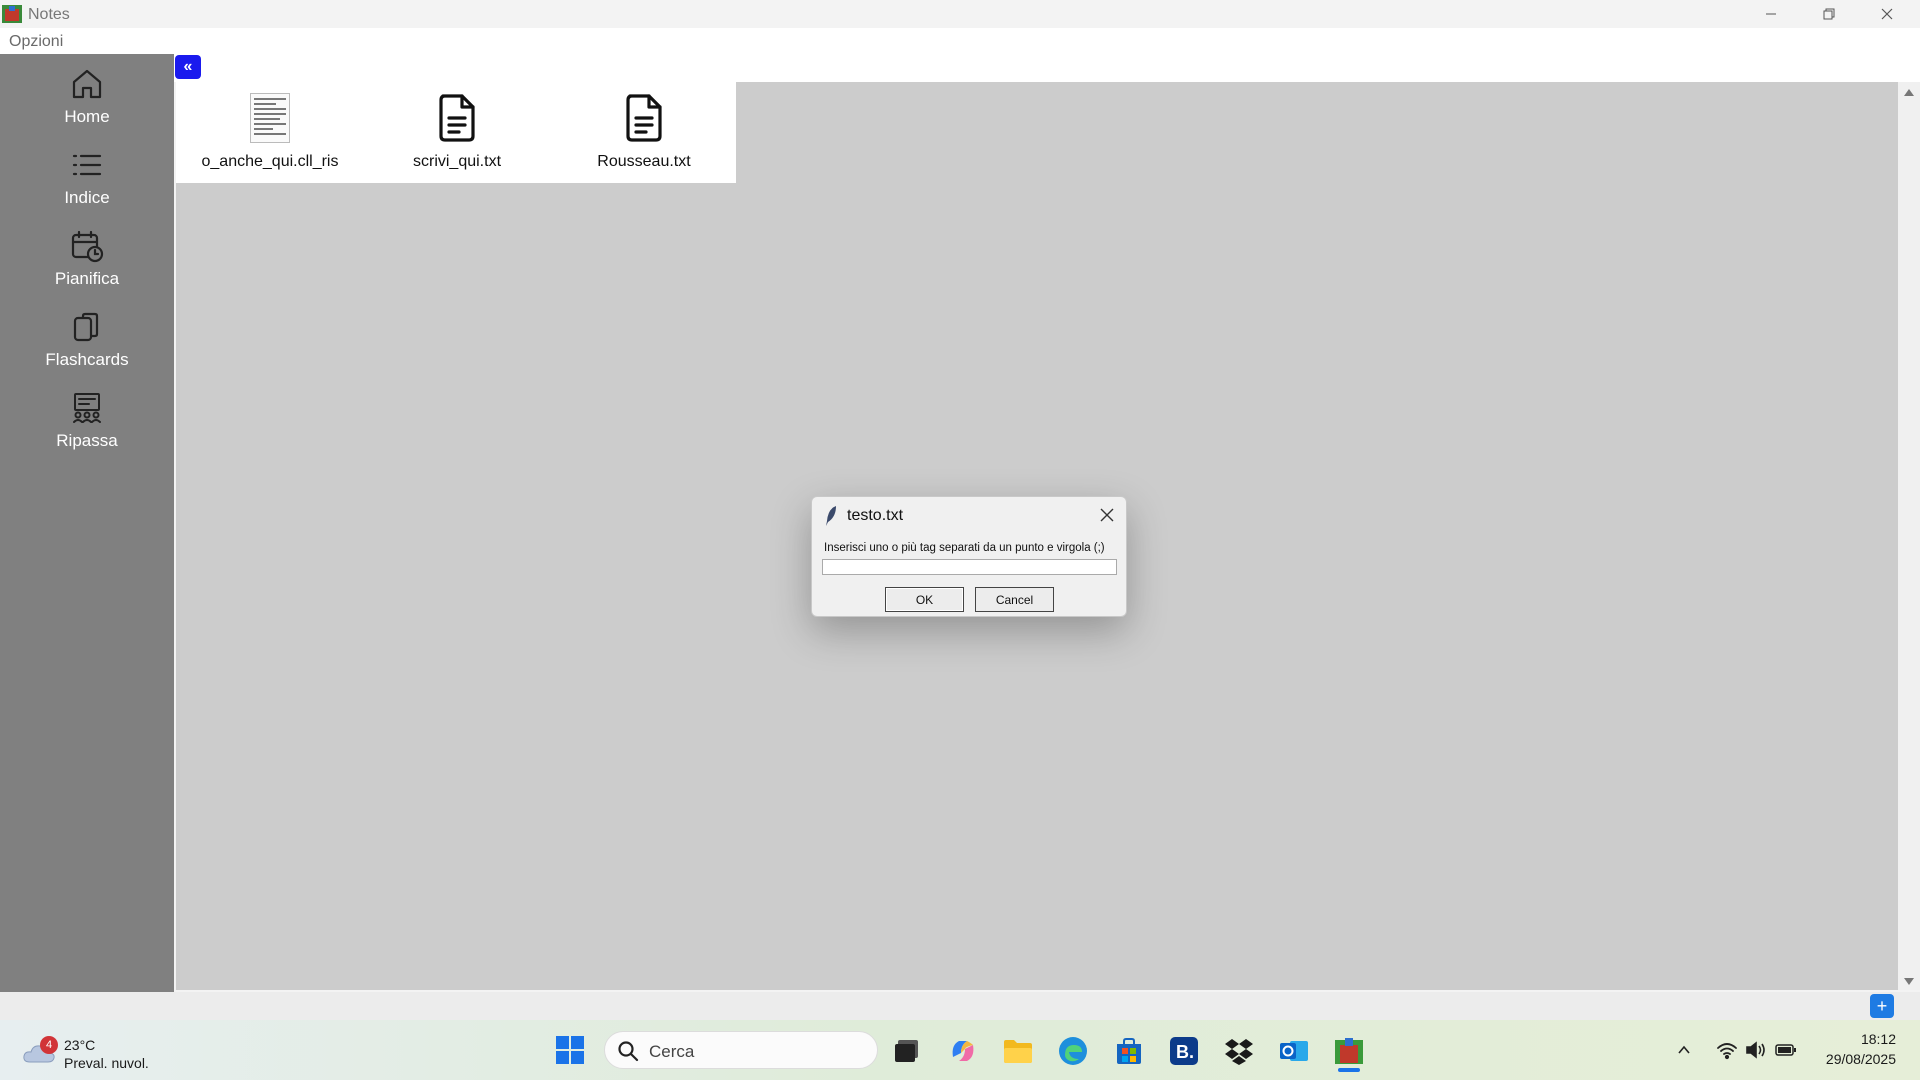 The height and width of the screenshot is (1080, 1920). I want to click on file-item: o_anche_qui.cll_ris, so click(270, 132).